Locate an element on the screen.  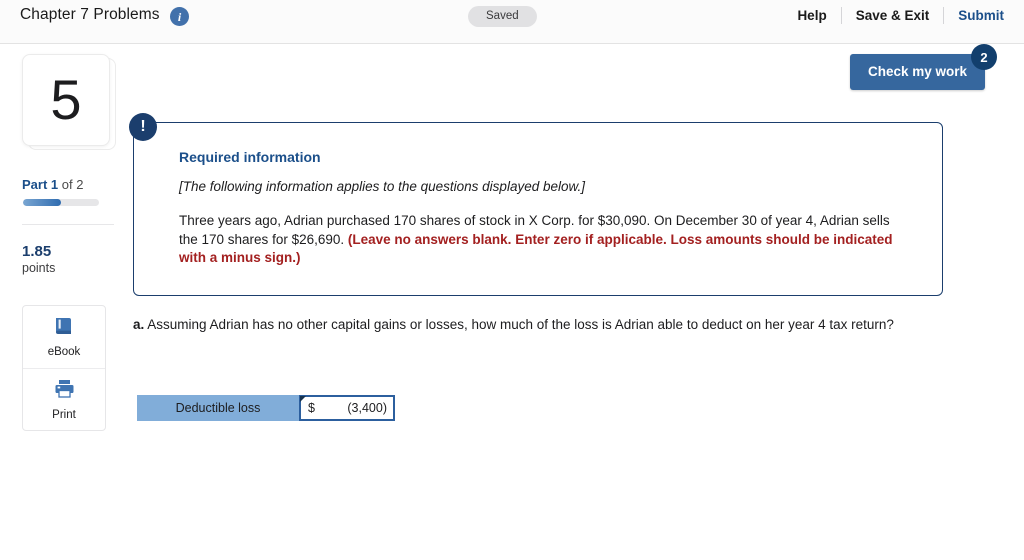
ebook-label: eBook is located at coordinates (64, 351).